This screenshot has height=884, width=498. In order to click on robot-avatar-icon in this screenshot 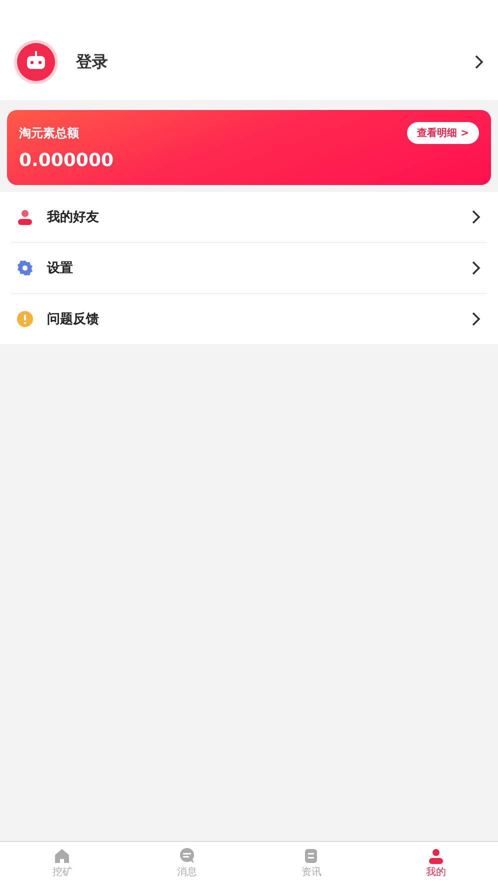, I will do `click(36, 62)`.